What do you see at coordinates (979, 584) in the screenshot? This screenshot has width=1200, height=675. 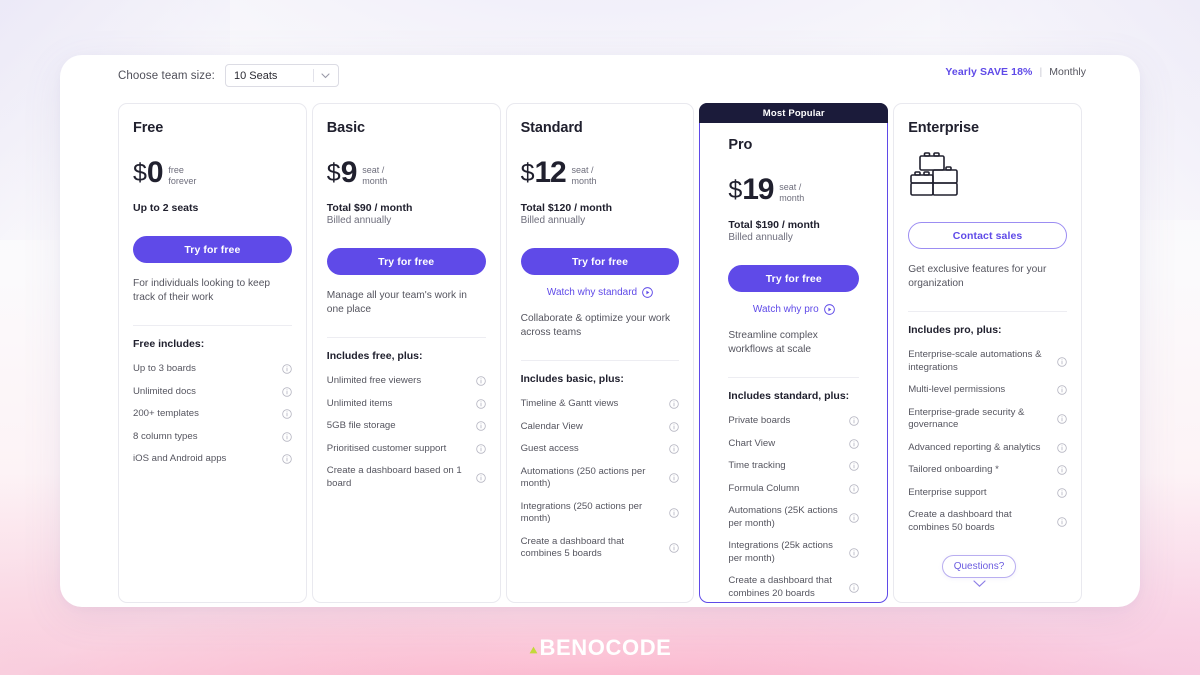 I see `chevron-down-icon` at bounding box center [979, 584].